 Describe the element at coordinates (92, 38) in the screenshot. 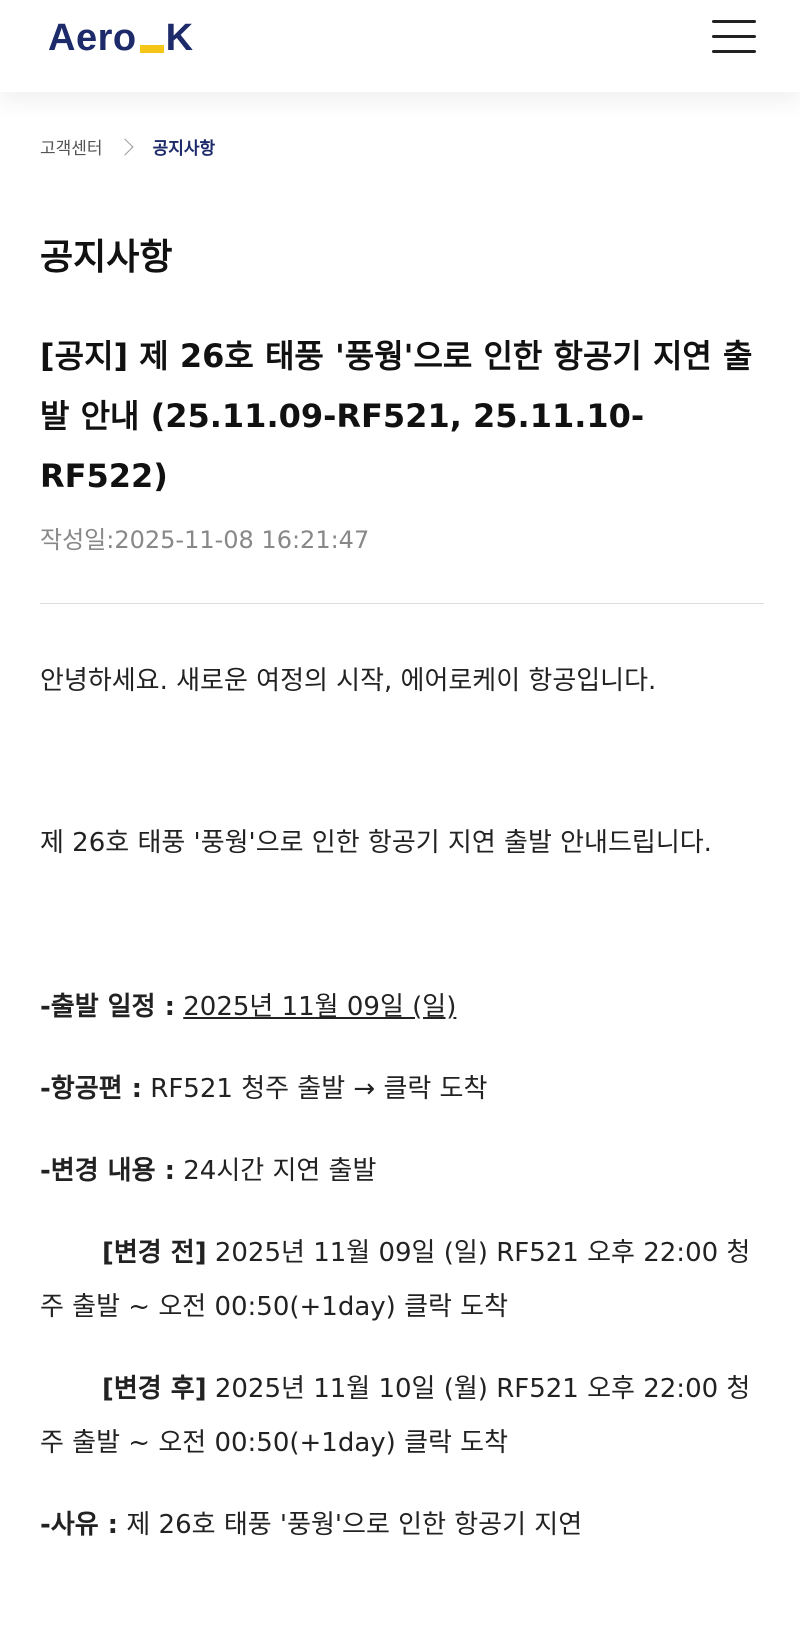

I see `logo-text-aero: Aero` at that location.